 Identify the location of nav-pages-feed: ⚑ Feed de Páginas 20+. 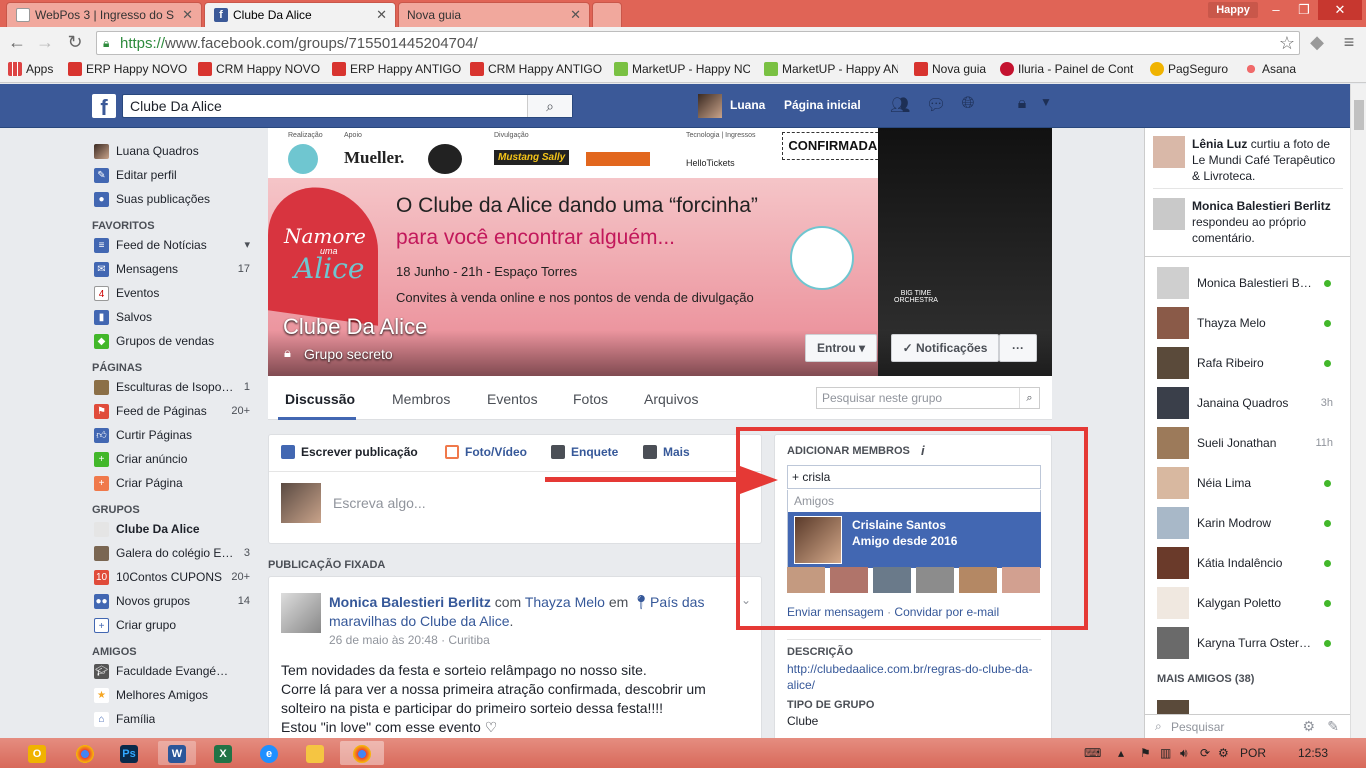
(175, 412).